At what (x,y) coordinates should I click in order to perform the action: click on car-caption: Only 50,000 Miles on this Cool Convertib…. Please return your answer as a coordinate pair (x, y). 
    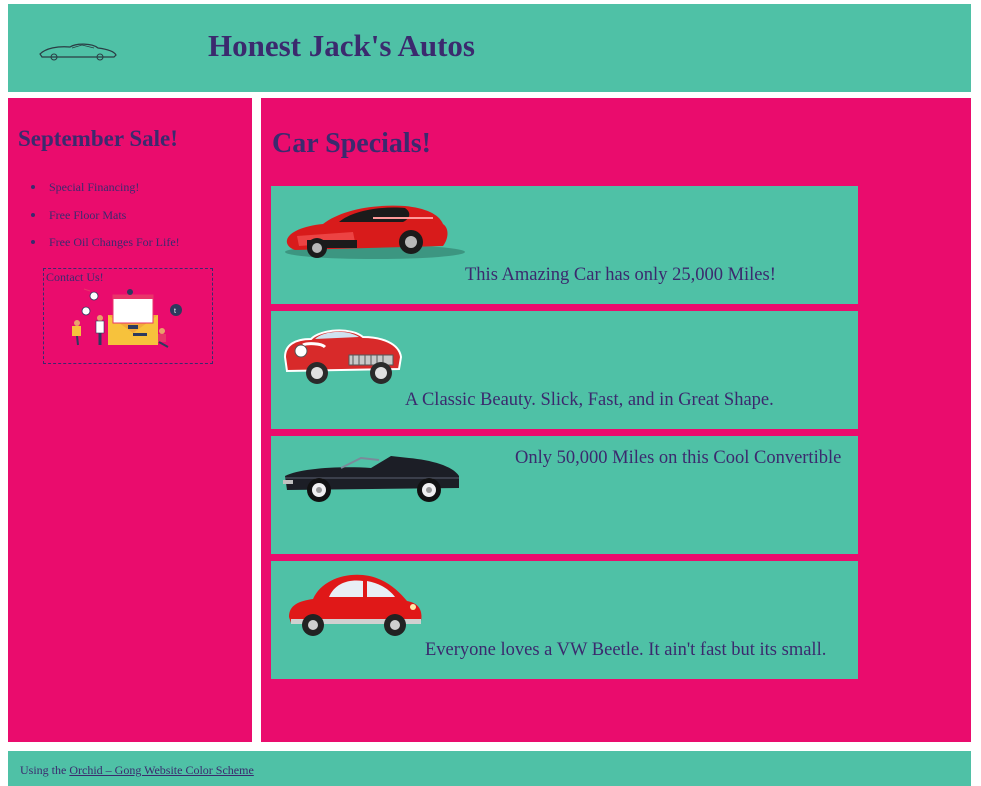
    Looking at the image, I should click on (678, 458).